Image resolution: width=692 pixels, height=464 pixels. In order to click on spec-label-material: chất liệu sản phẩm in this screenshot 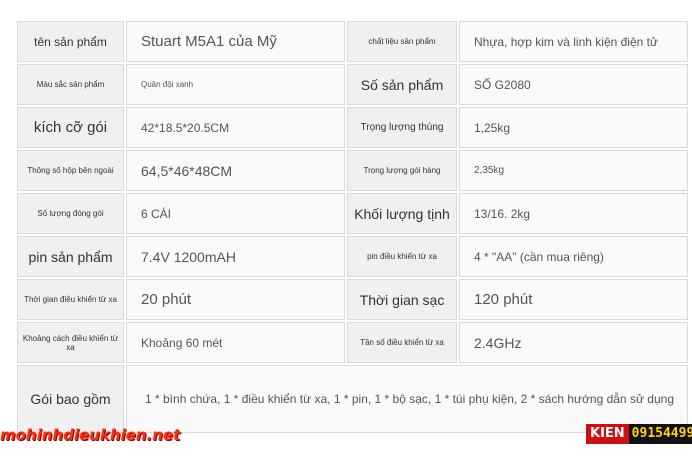, I will do `click(402, 41)`.